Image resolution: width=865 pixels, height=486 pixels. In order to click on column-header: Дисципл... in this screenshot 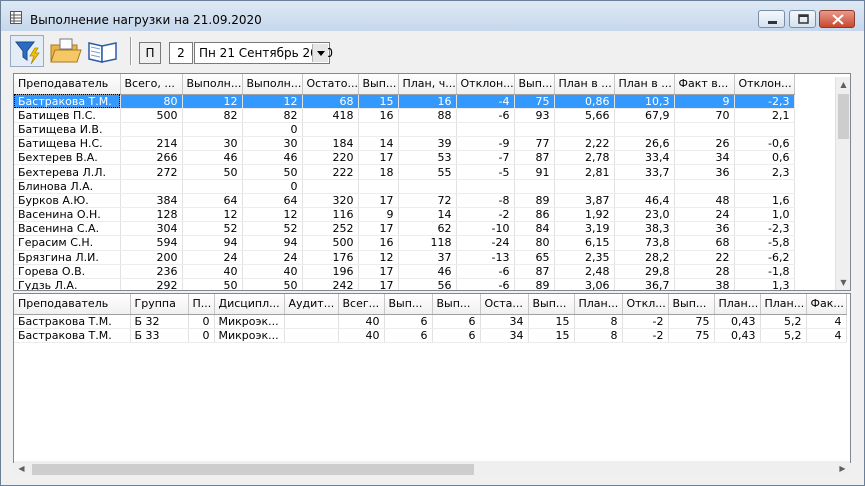, I will do `click(249, 304)`.